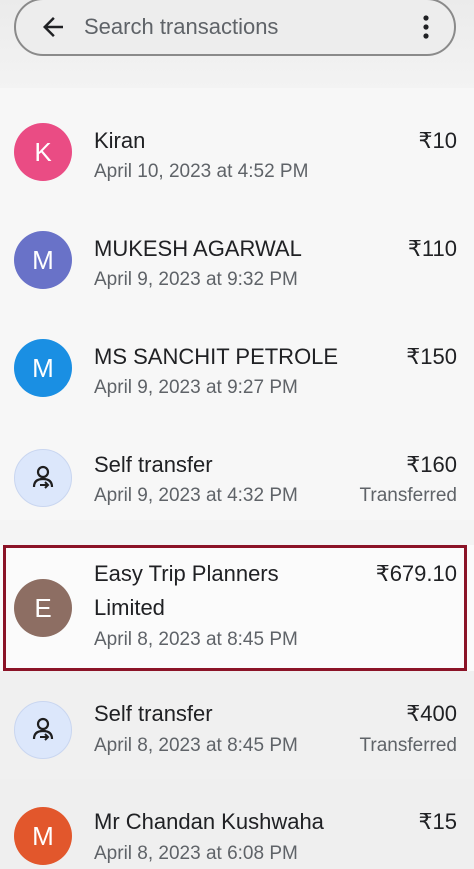  Describe the element at coordinates (196, 279) in the screenshot. I see `transaction-date: April 9, 2023 at 9:32 PM` at that location.